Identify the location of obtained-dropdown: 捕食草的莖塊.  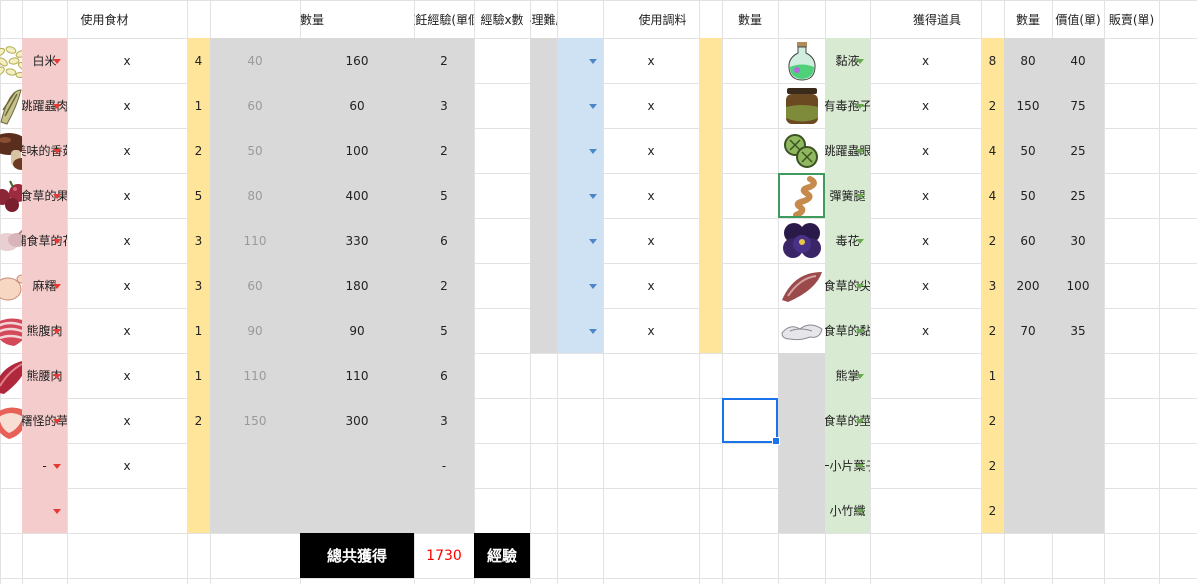
(847, 420).